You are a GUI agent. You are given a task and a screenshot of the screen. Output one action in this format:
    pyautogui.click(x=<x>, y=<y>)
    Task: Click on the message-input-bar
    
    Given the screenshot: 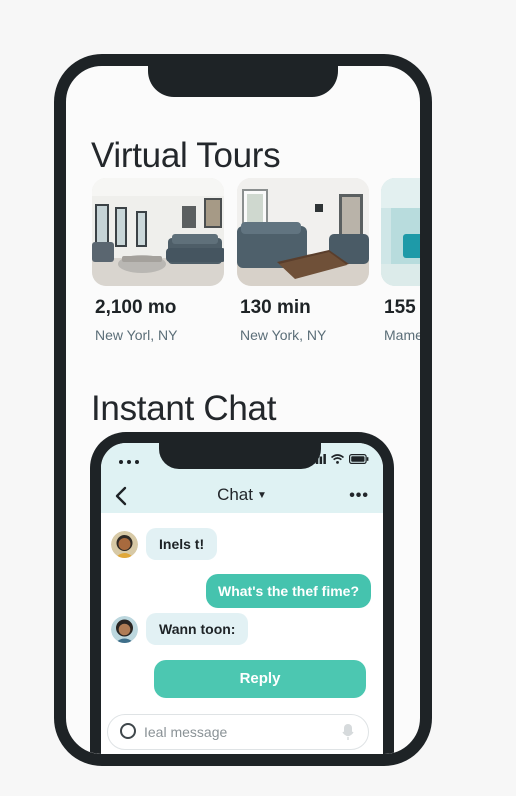 What is the action you would take?
    pyautogui.click(x=238, y=732)
    